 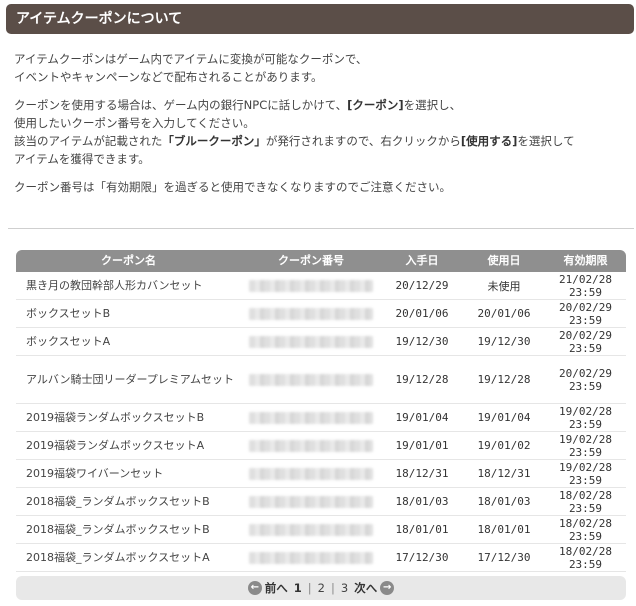 What do you see at coordinates (422, 313) in the screenshot?
I see `acquired-date-cell: 20/01/06` at bounding box center [422, 313].